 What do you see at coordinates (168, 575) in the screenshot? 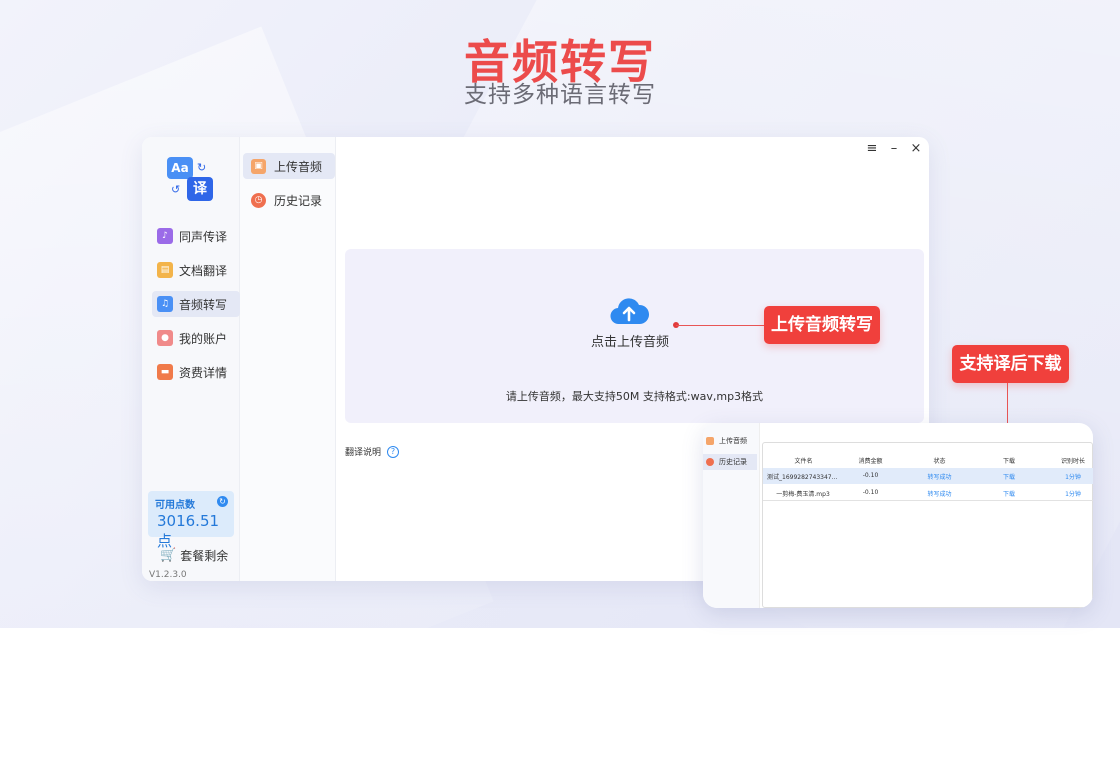
I see `version-label: V1.2.3.0` at bounding box center [168, 575].